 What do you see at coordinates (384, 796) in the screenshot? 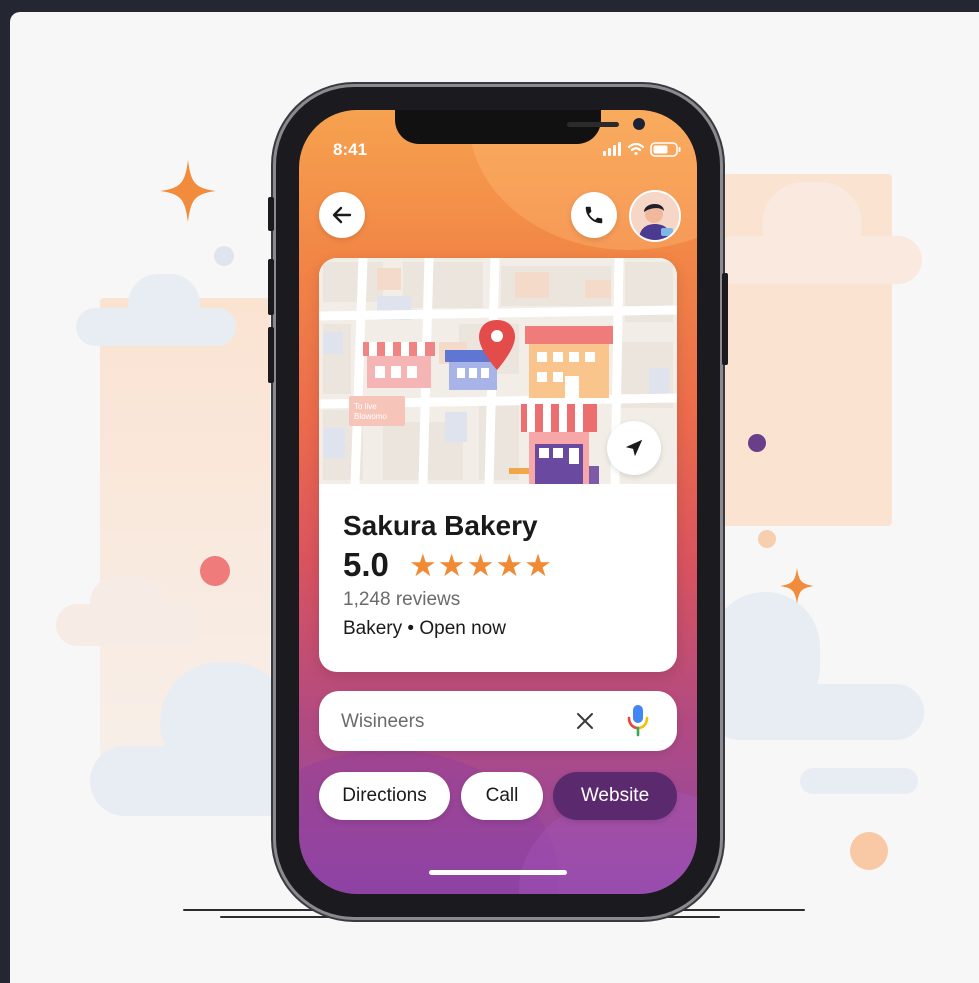
I see `directions-button: Directions` at bounding box center [384, 796].